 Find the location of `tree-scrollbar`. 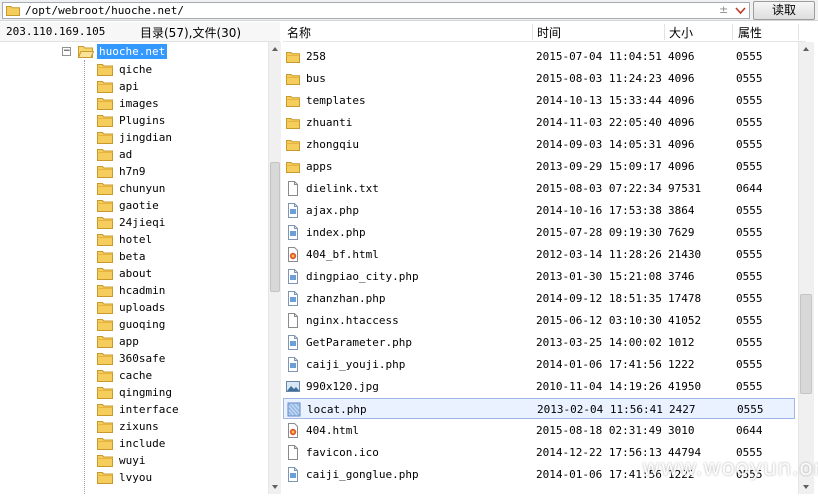

tree-scrollbar is located at coordinates (274, 268).